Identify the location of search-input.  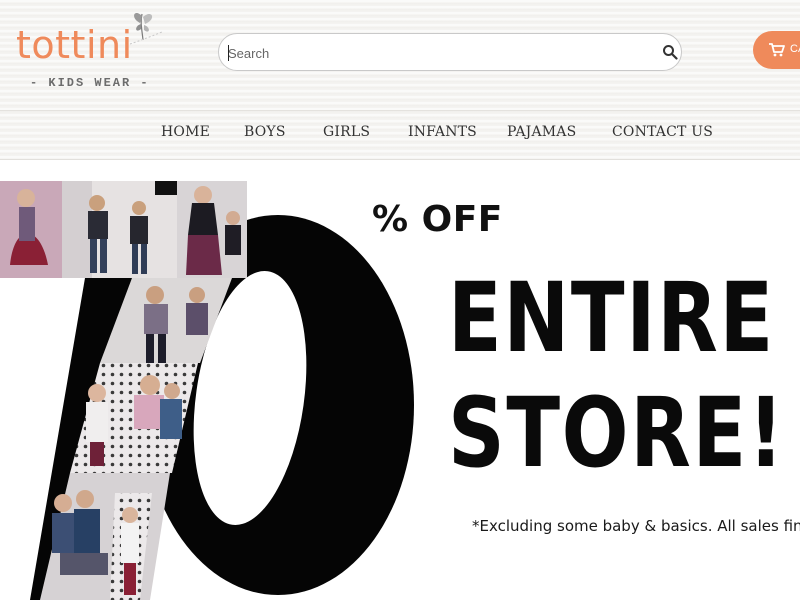
(438, 53).